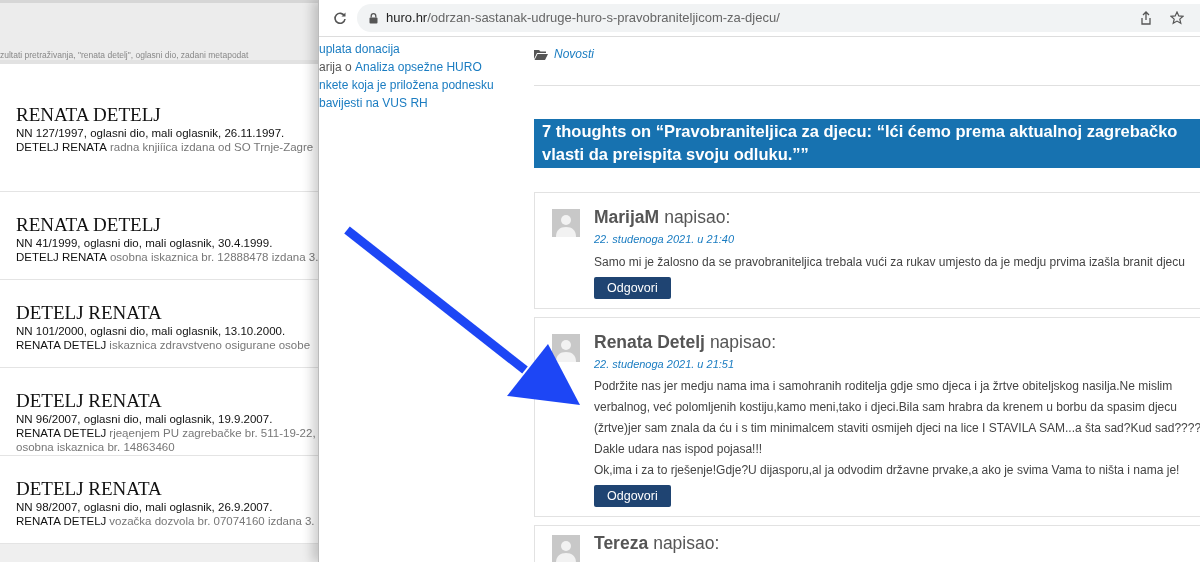 Image resolution: width=1200 pixels, height=562 pixels. I want to click on search-summary: zultati pretraživanja, "renata detelj", oglasni dio, zadani metapodat, so click(124, 55).